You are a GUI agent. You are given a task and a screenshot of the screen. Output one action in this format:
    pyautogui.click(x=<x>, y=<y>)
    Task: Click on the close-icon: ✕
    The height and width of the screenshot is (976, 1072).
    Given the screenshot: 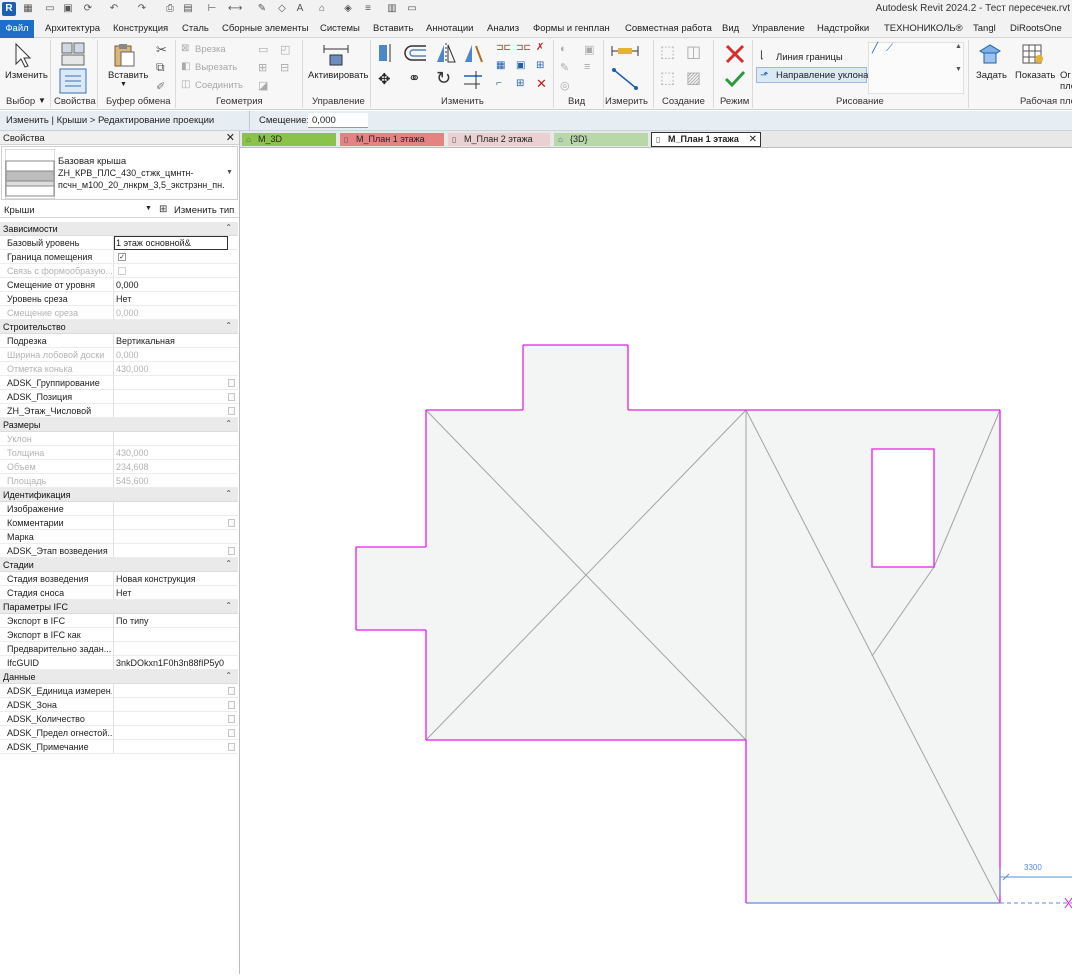 What is the action you would take?
    pyautogui.click(x=753, y=139)
    